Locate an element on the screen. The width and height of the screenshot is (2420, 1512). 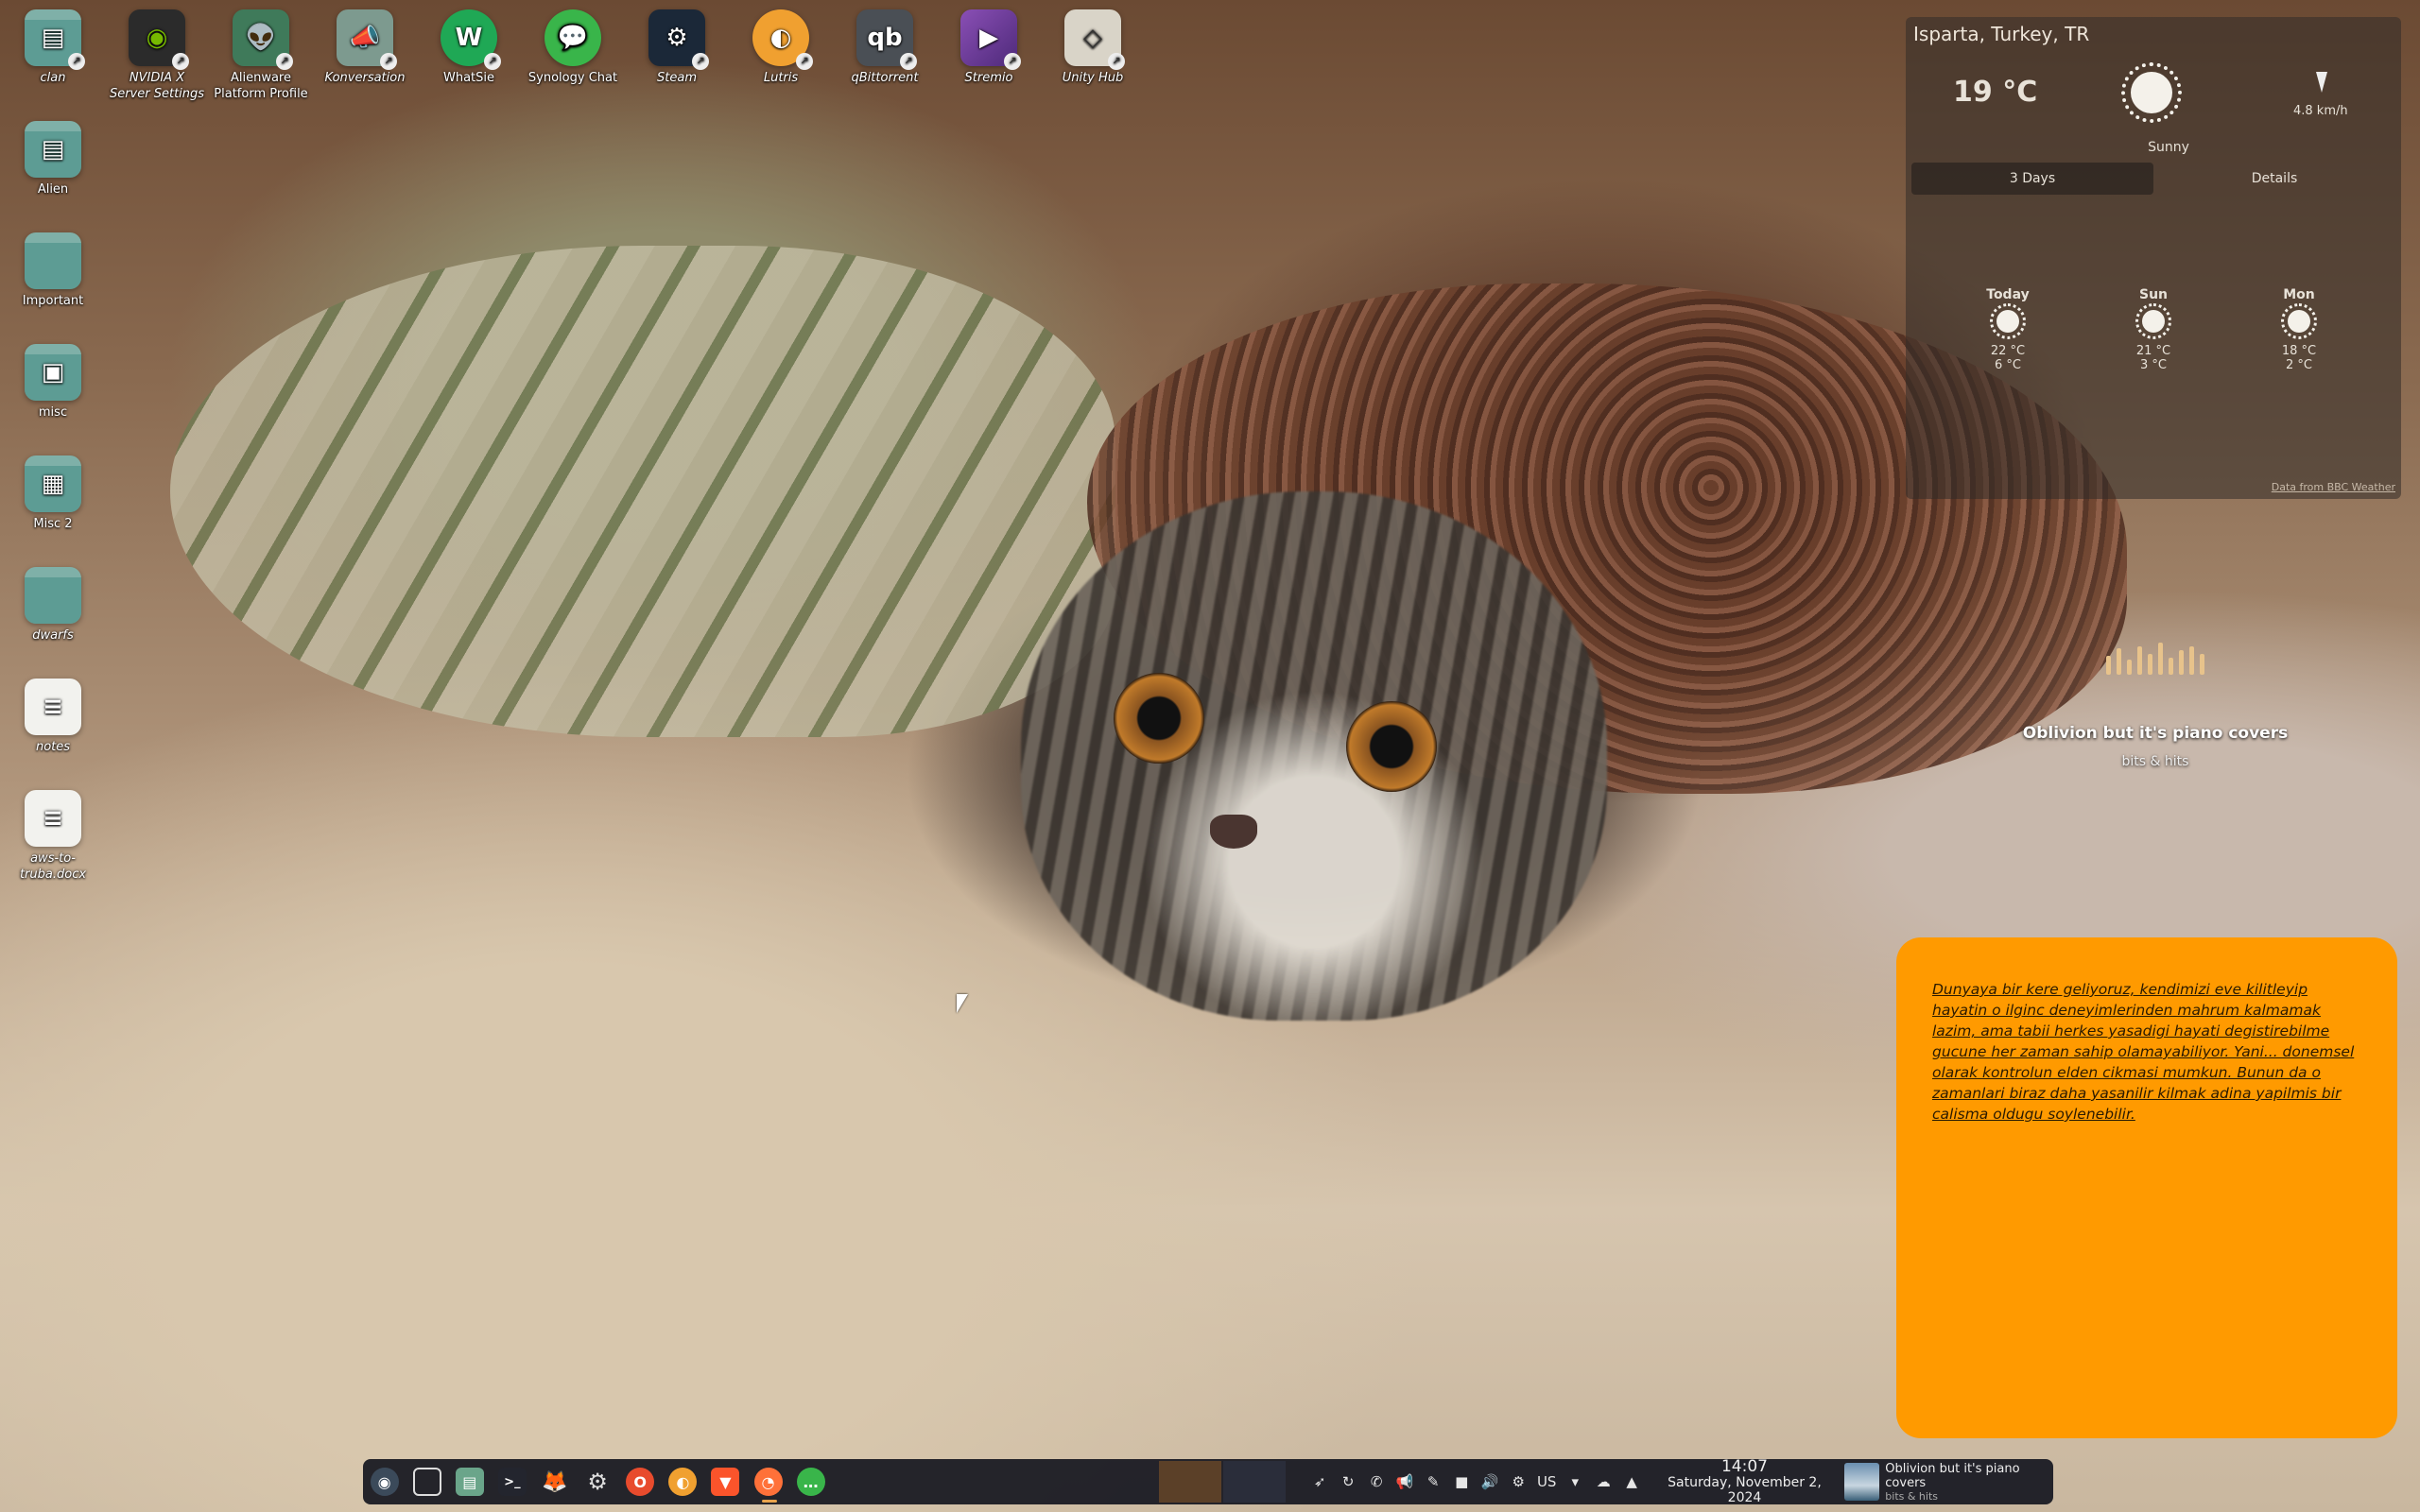
desktop-icon-whatsie: W ↗ WhatSie is located at coordinates (469, 47).